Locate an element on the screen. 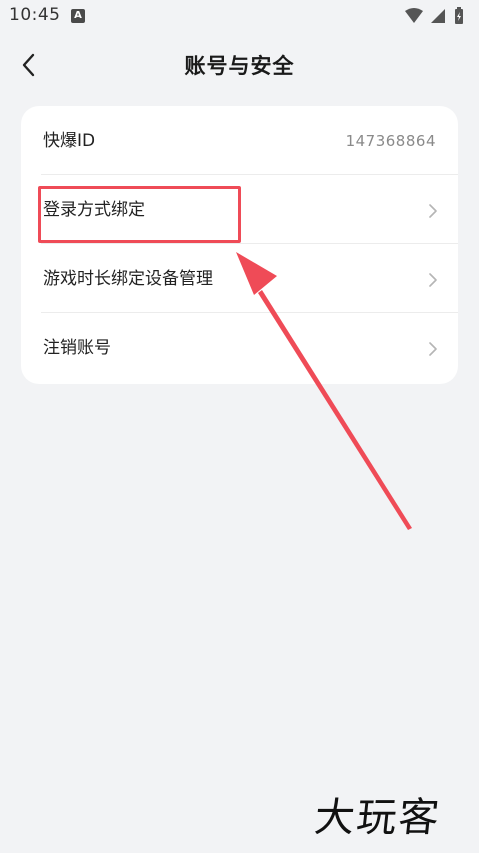 The width and height of the screenshot is (479, 853). game-time-device-management-row: 游戏时长绑定设备管理 is located at coordinates (239, 278).